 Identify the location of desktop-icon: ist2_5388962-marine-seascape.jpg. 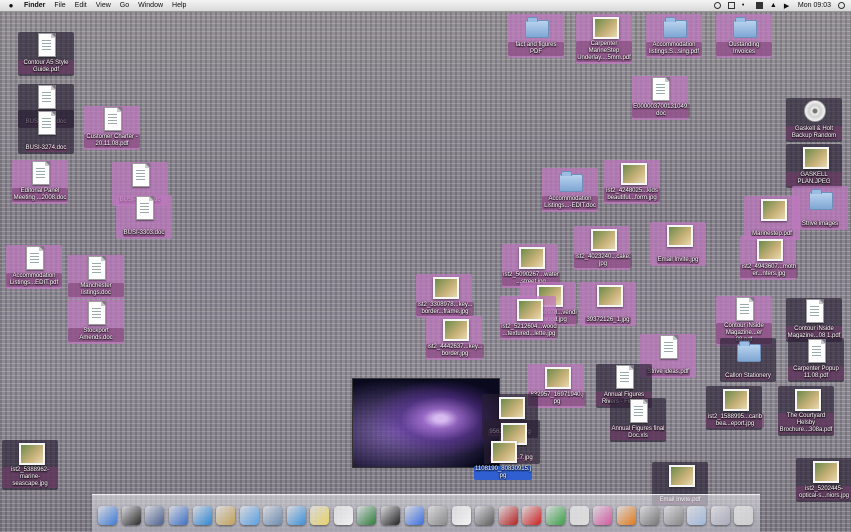
(30, 465).